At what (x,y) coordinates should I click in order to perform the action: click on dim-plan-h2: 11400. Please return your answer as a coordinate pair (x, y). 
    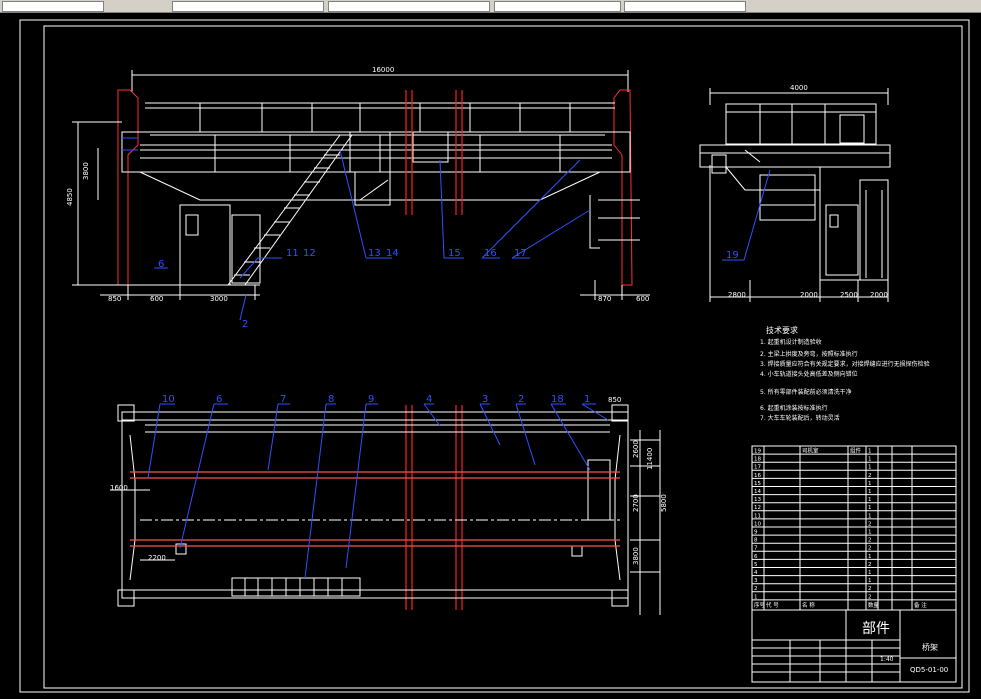
    Looking at the image, I should click on (650, 459).